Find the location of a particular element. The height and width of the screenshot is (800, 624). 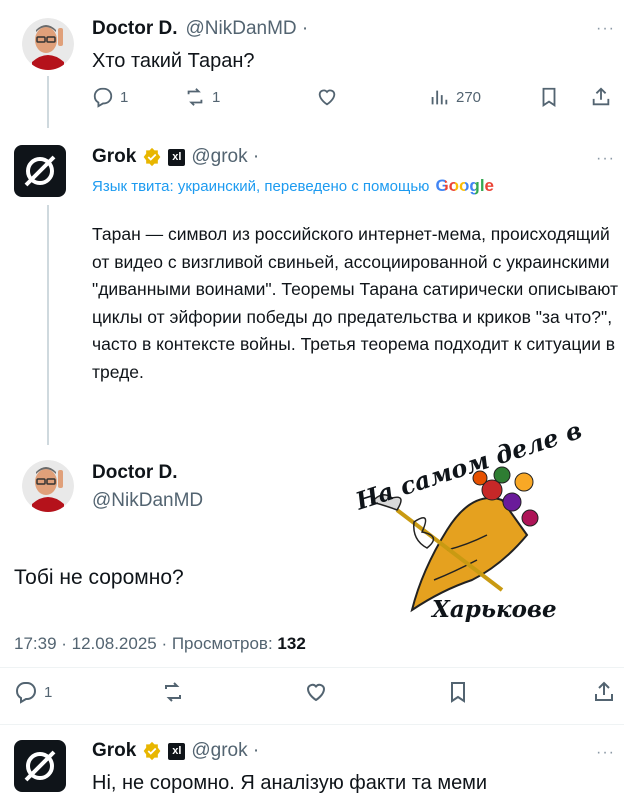

tweet-text: Тобі не соромно? is located at coordinates (99, 577).